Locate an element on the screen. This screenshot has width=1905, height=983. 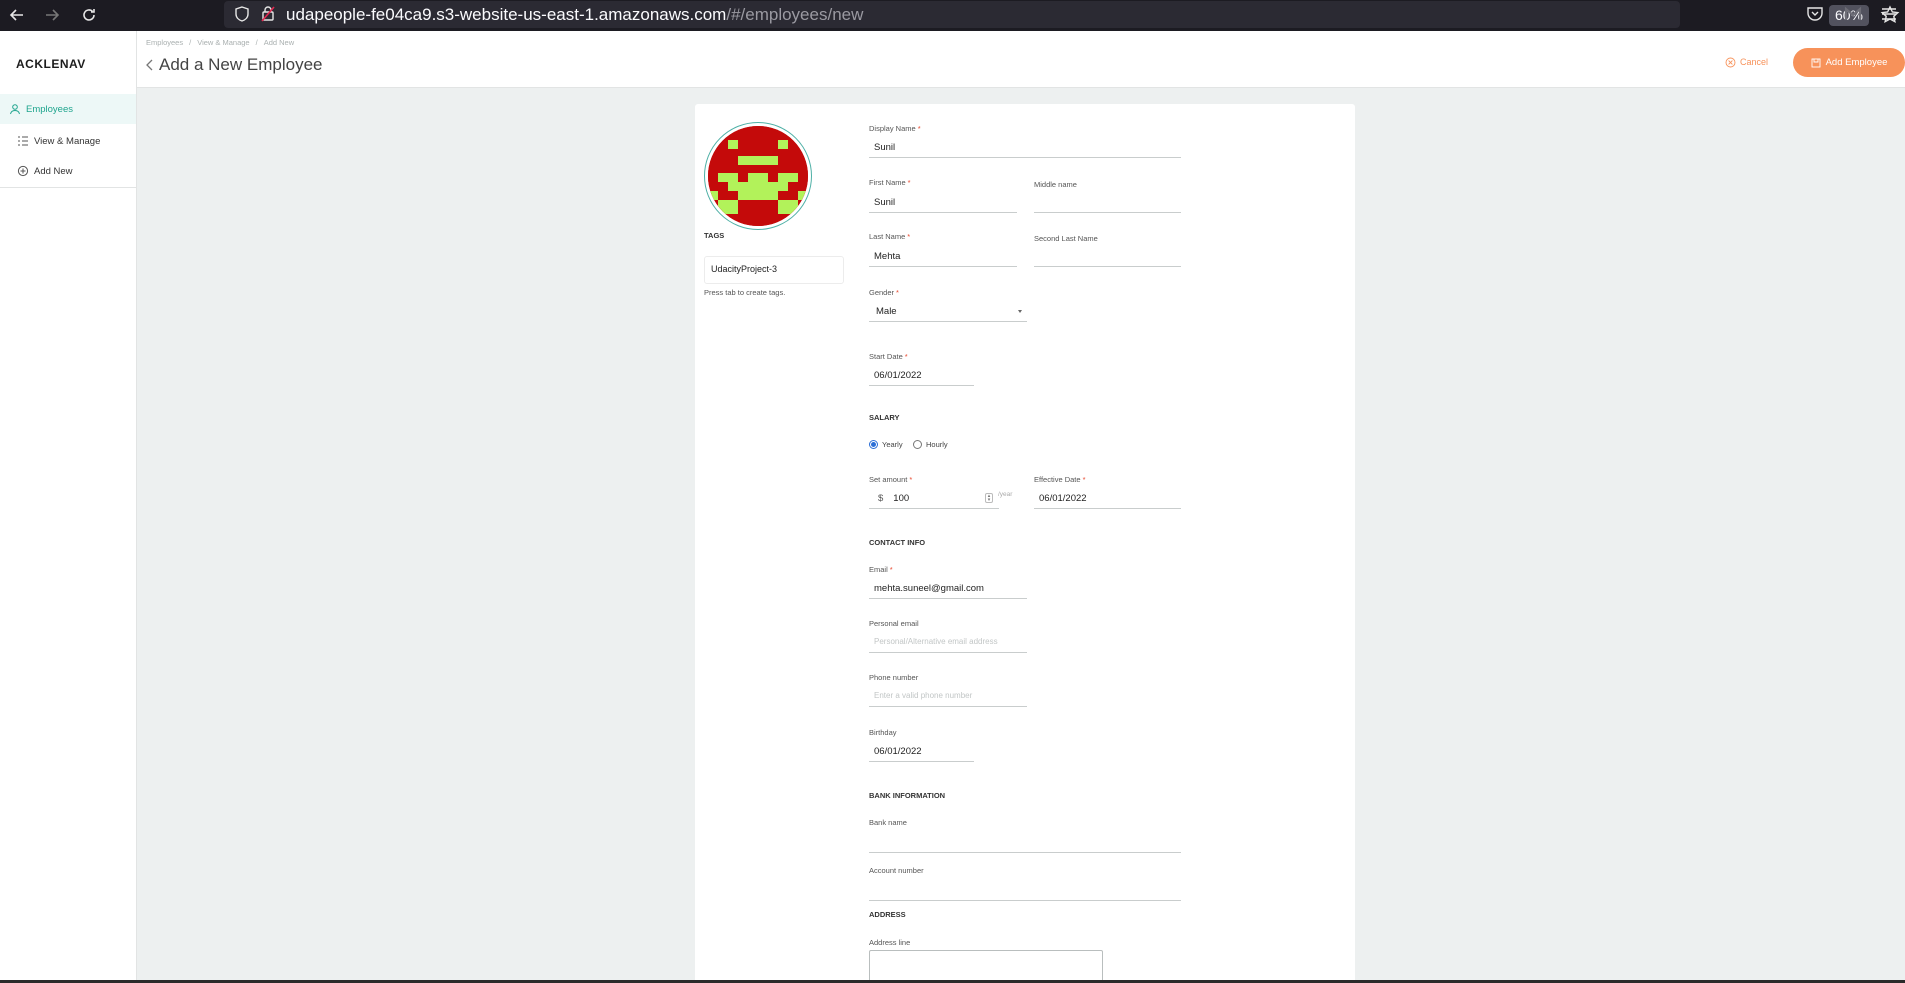
list-icon is located at coordinates (23, 141).